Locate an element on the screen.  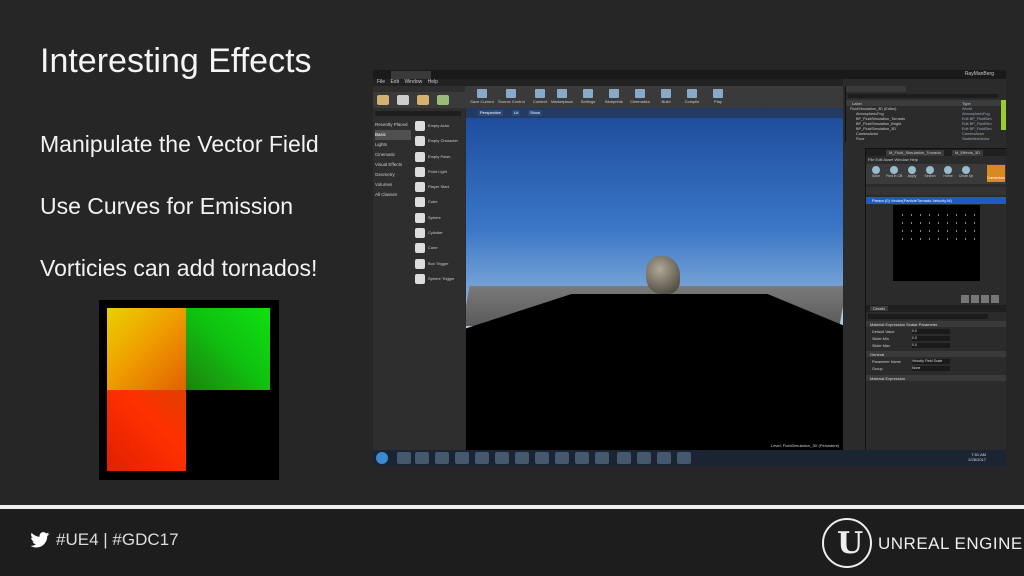
me-save-button: Save is located at coordinates (876, 174).